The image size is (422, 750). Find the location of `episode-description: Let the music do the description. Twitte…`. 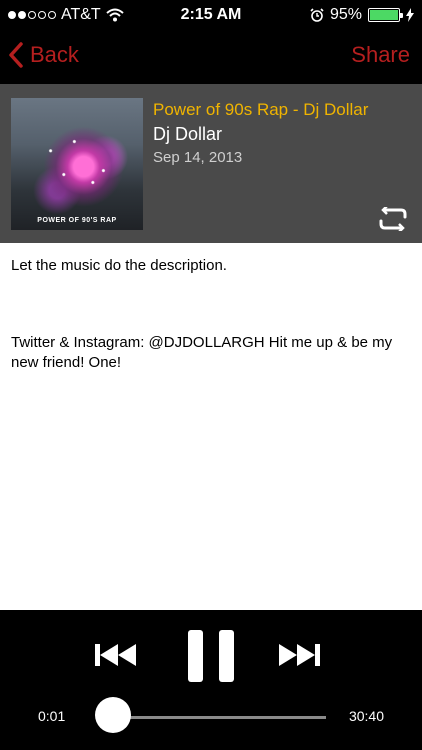

episode-description: Let the music do the description. Twitte… is located at coordinates (212, 314).